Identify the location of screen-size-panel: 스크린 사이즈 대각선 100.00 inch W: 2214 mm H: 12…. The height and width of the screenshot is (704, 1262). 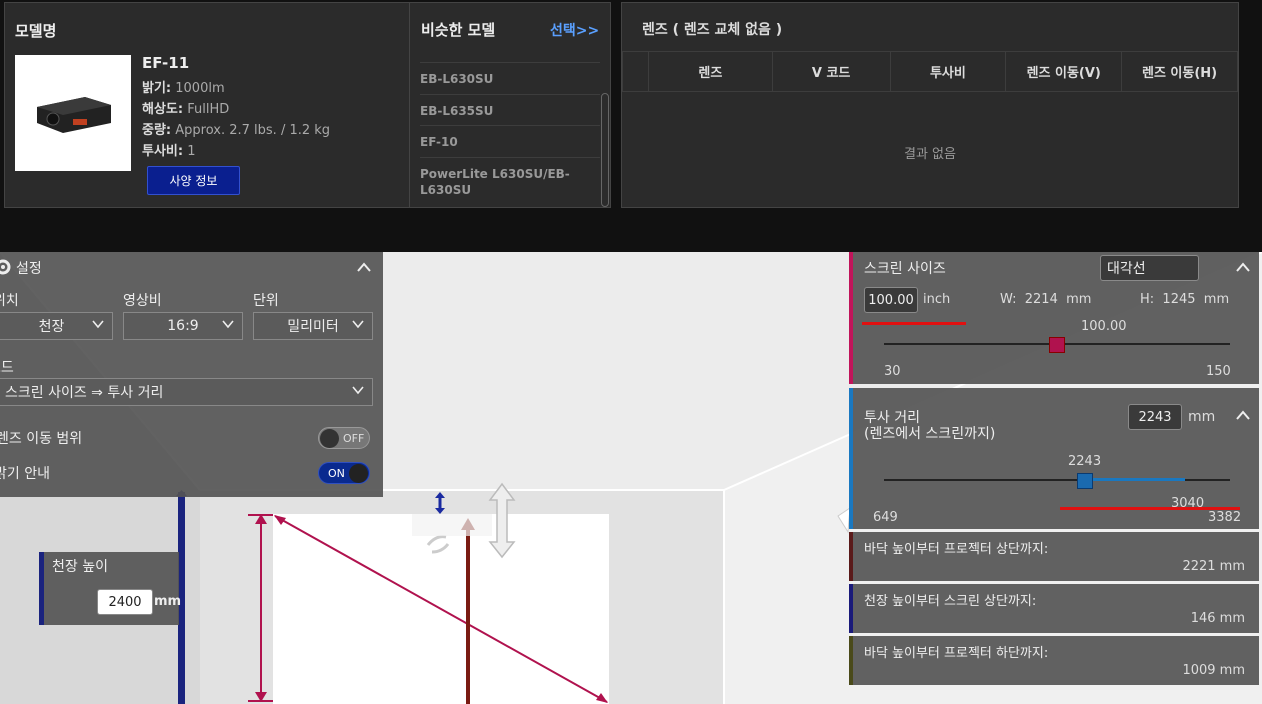
(1054, 318).